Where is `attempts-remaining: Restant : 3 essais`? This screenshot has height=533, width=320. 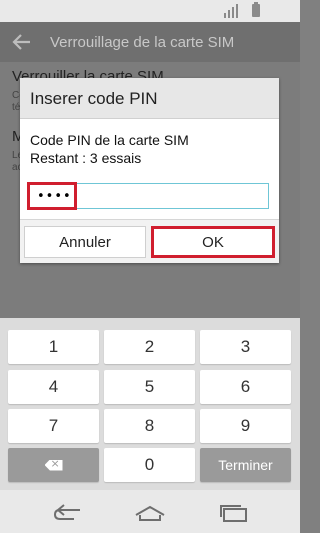 attempts-remaining: Restant : 3 essais is located at coordinates (86, 158).